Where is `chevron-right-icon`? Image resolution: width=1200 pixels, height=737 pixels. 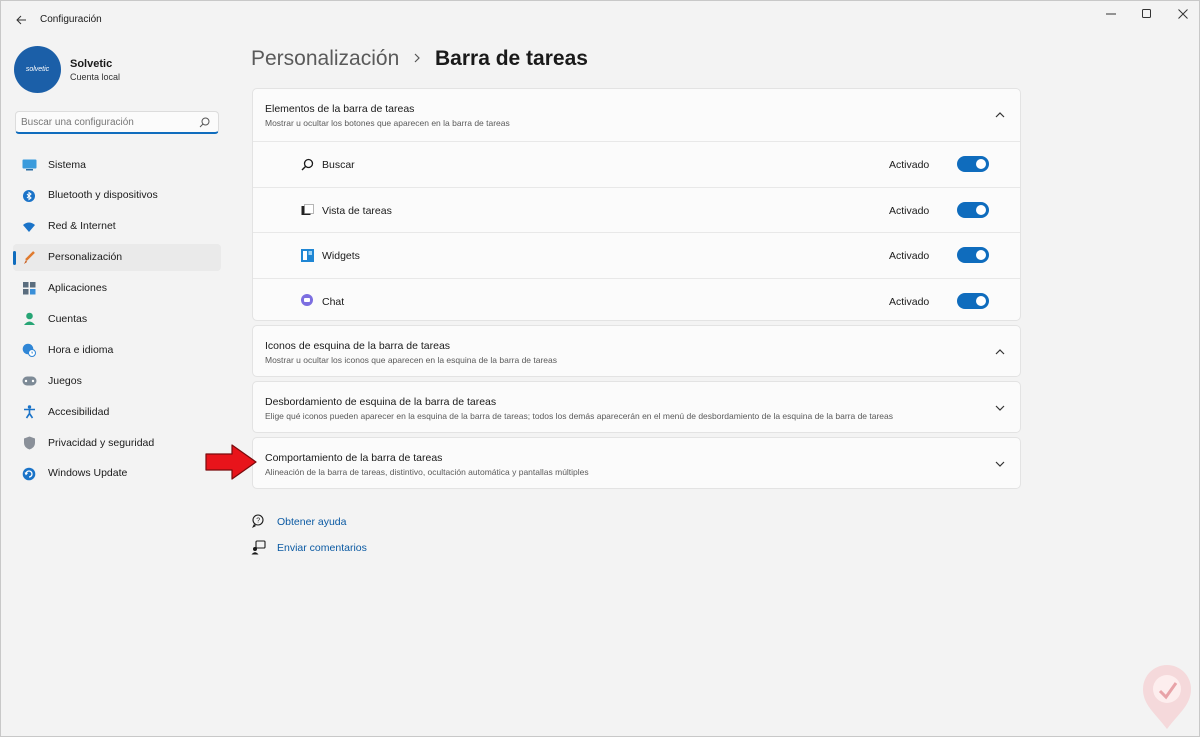
chevron-right-icon is located at coordinates (417, 58).